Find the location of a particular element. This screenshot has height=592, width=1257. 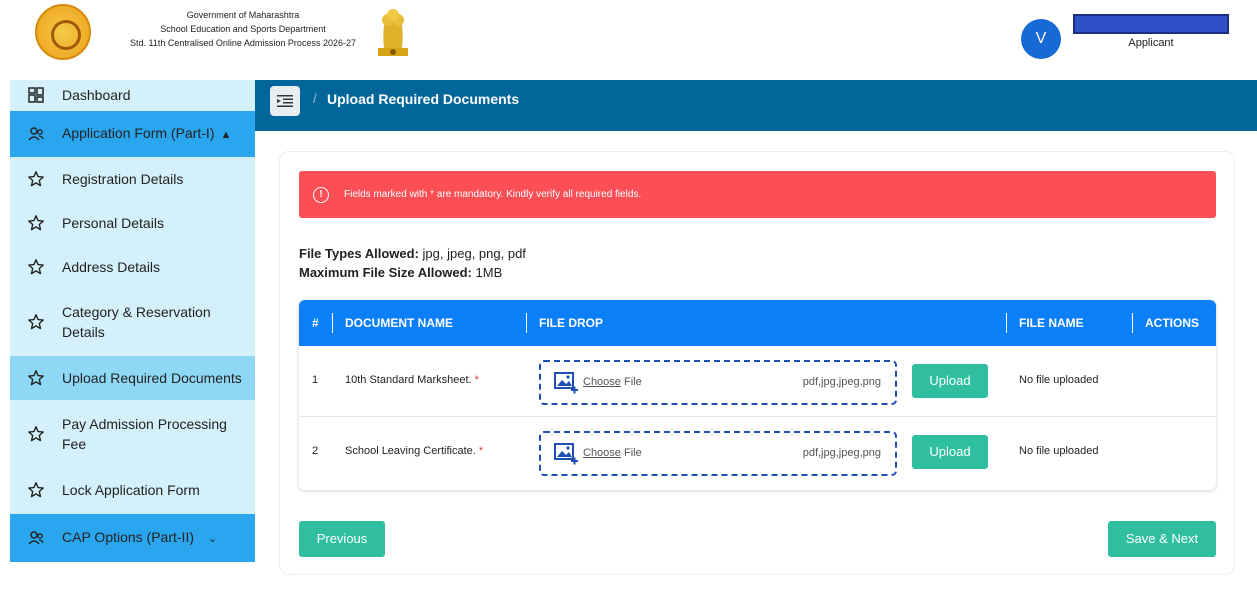

org-line-2: School Education and Sports Department is located at coordinates (243, 29).